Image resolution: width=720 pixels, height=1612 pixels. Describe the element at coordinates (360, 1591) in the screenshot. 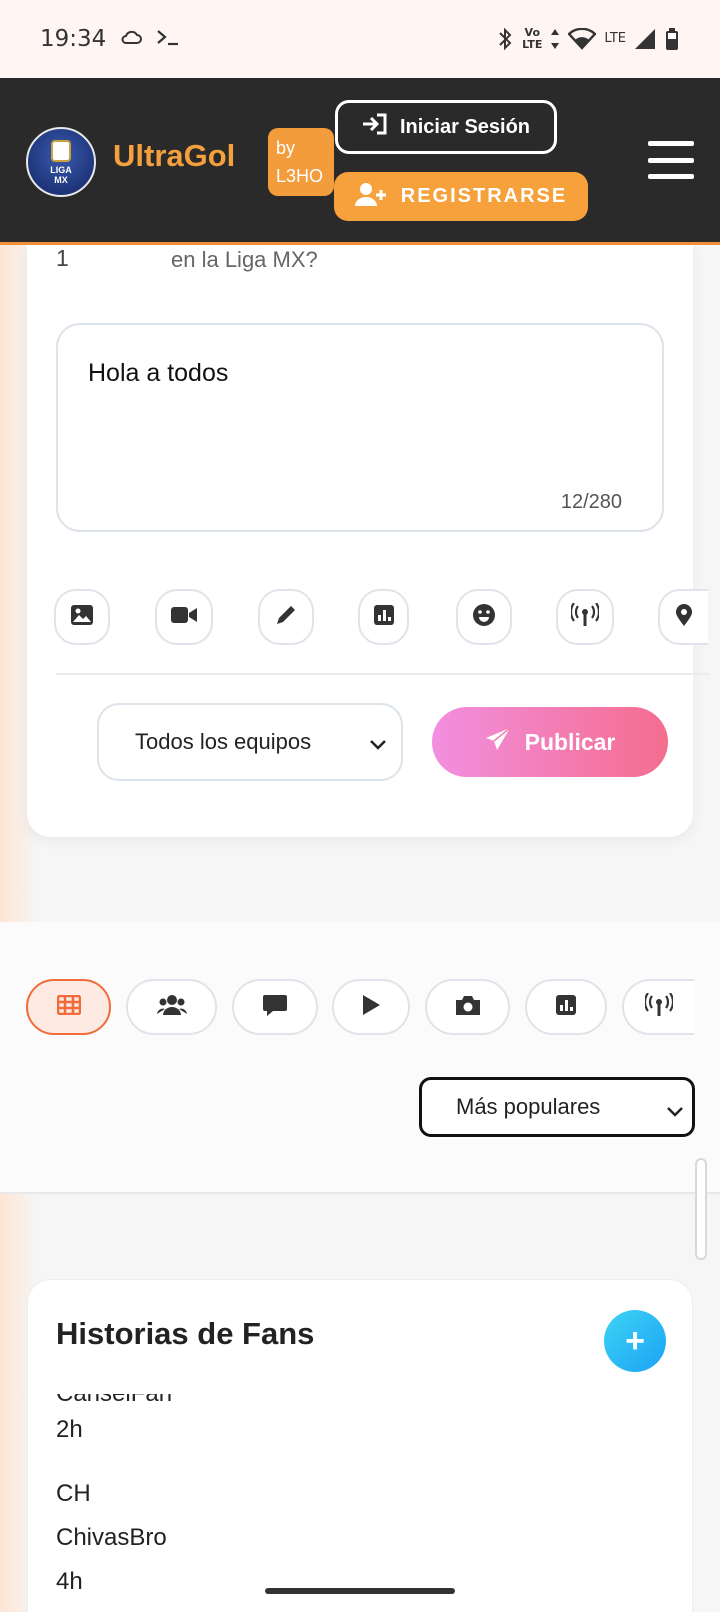

I see `home-indicator` at that location.